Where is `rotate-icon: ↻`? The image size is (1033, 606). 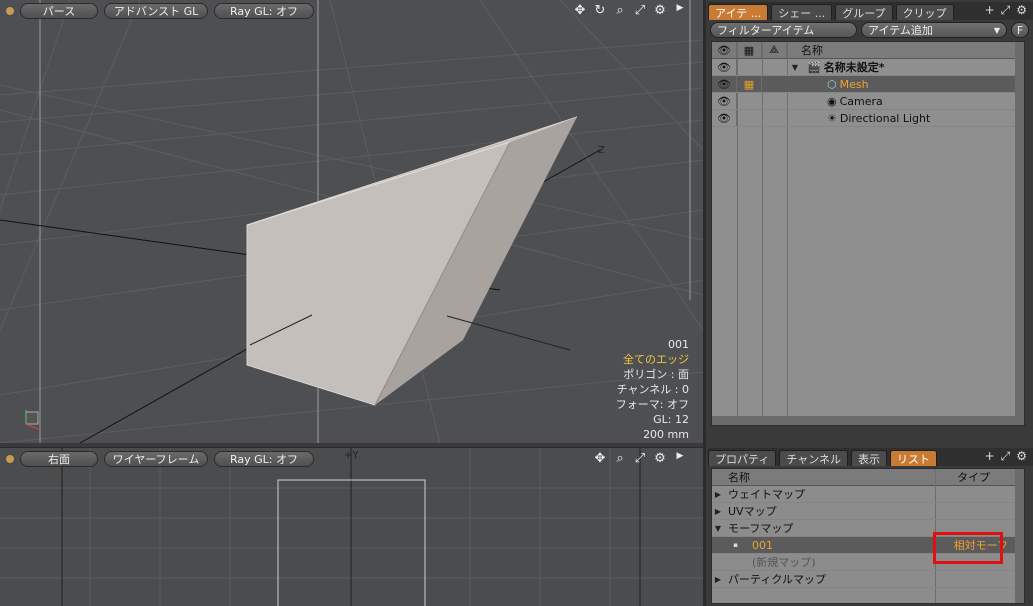
rotate-icon: ↻ is located at coordinates (600, 10).